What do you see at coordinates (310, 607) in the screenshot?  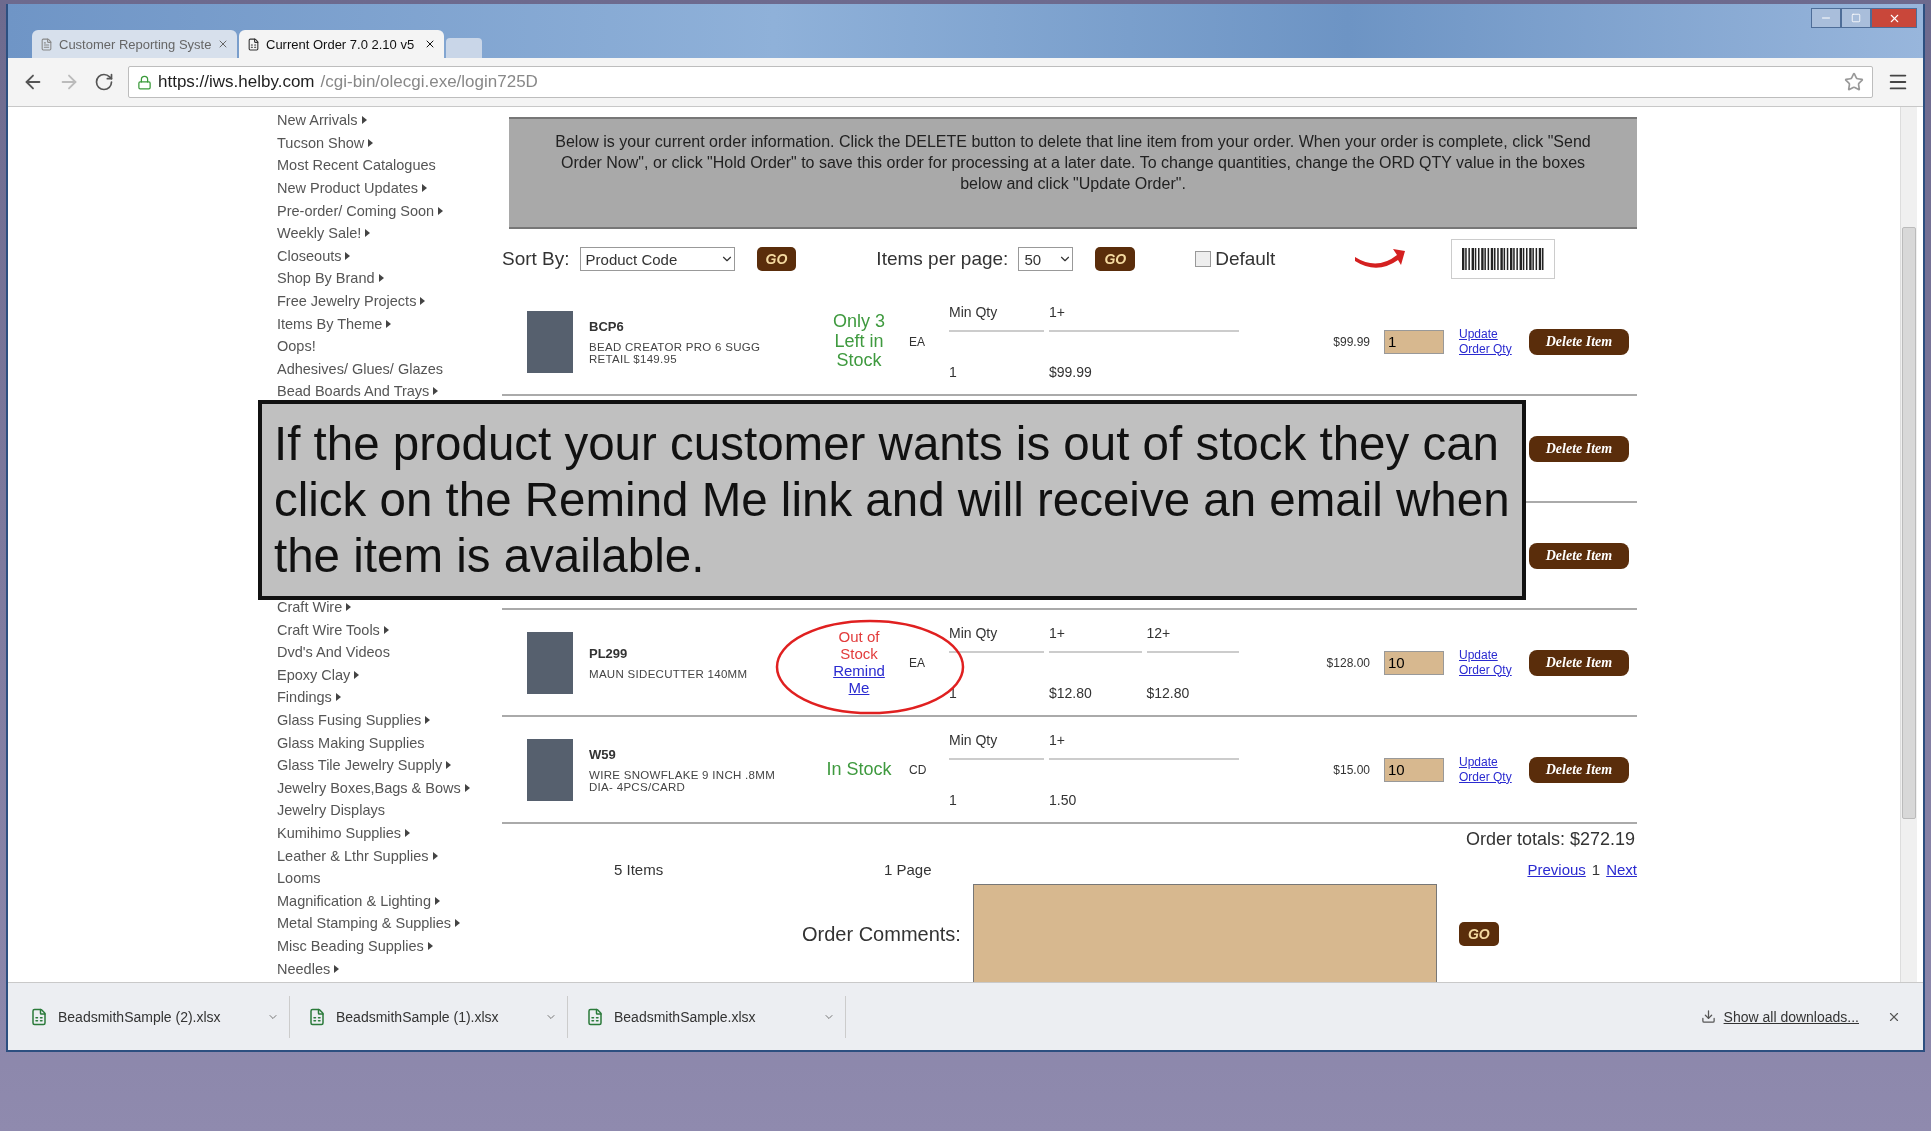 I see `category-link: Craft Wire` at bounding box center [310, 607].